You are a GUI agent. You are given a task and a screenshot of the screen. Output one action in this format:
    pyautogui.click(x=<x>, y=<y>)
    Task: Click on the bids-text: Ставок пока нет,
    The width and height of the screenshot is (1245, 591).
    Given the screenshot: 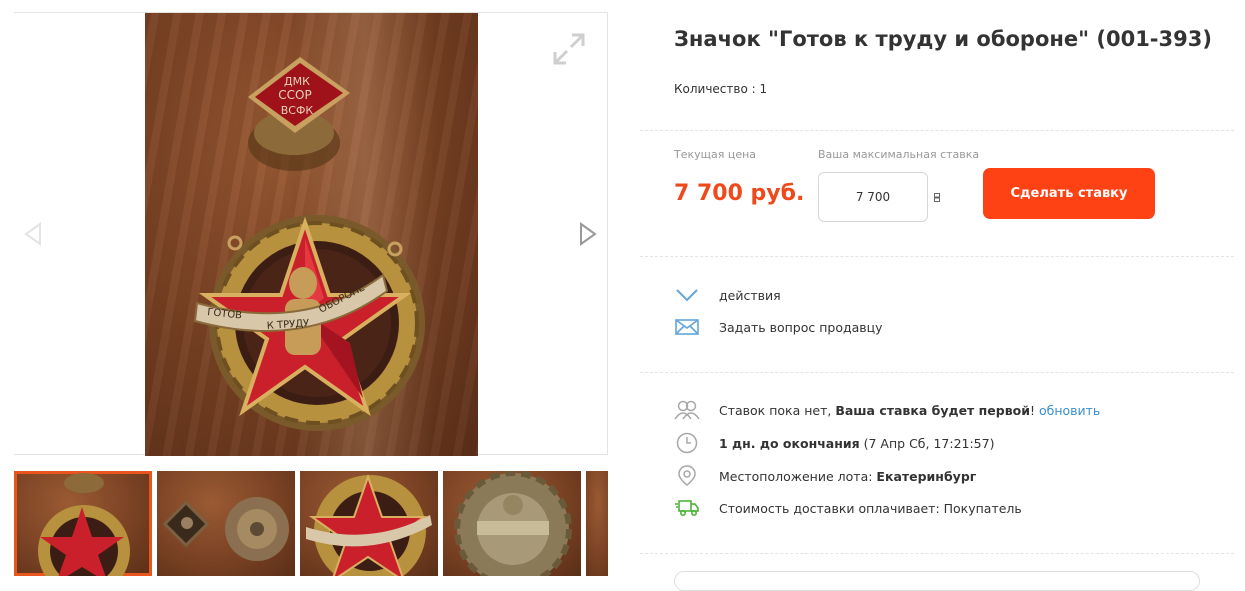 What is the action you would take?
    pyautogui.click(x=777, y=410)
    